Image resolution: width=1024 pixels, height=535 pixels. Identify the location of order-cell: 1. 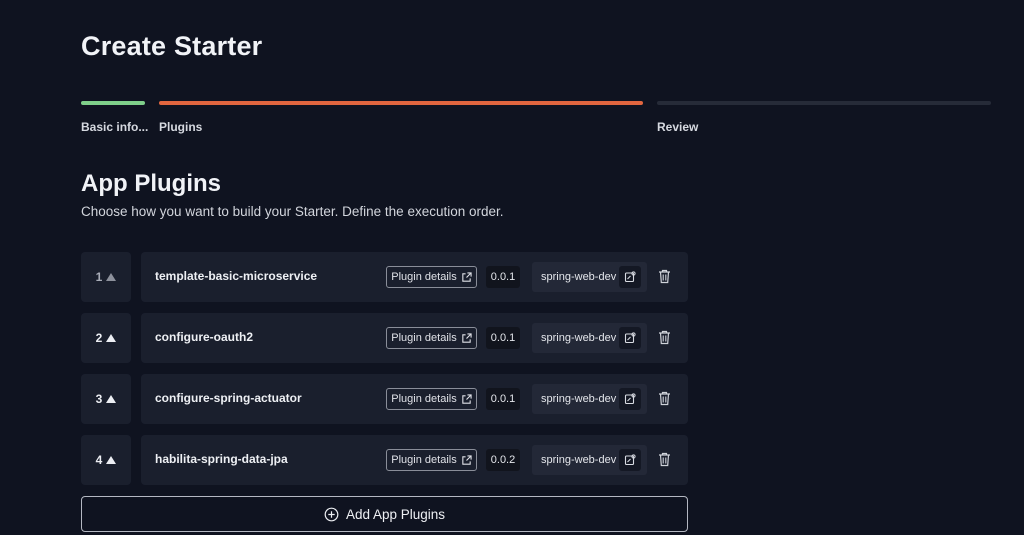
(106, 277).